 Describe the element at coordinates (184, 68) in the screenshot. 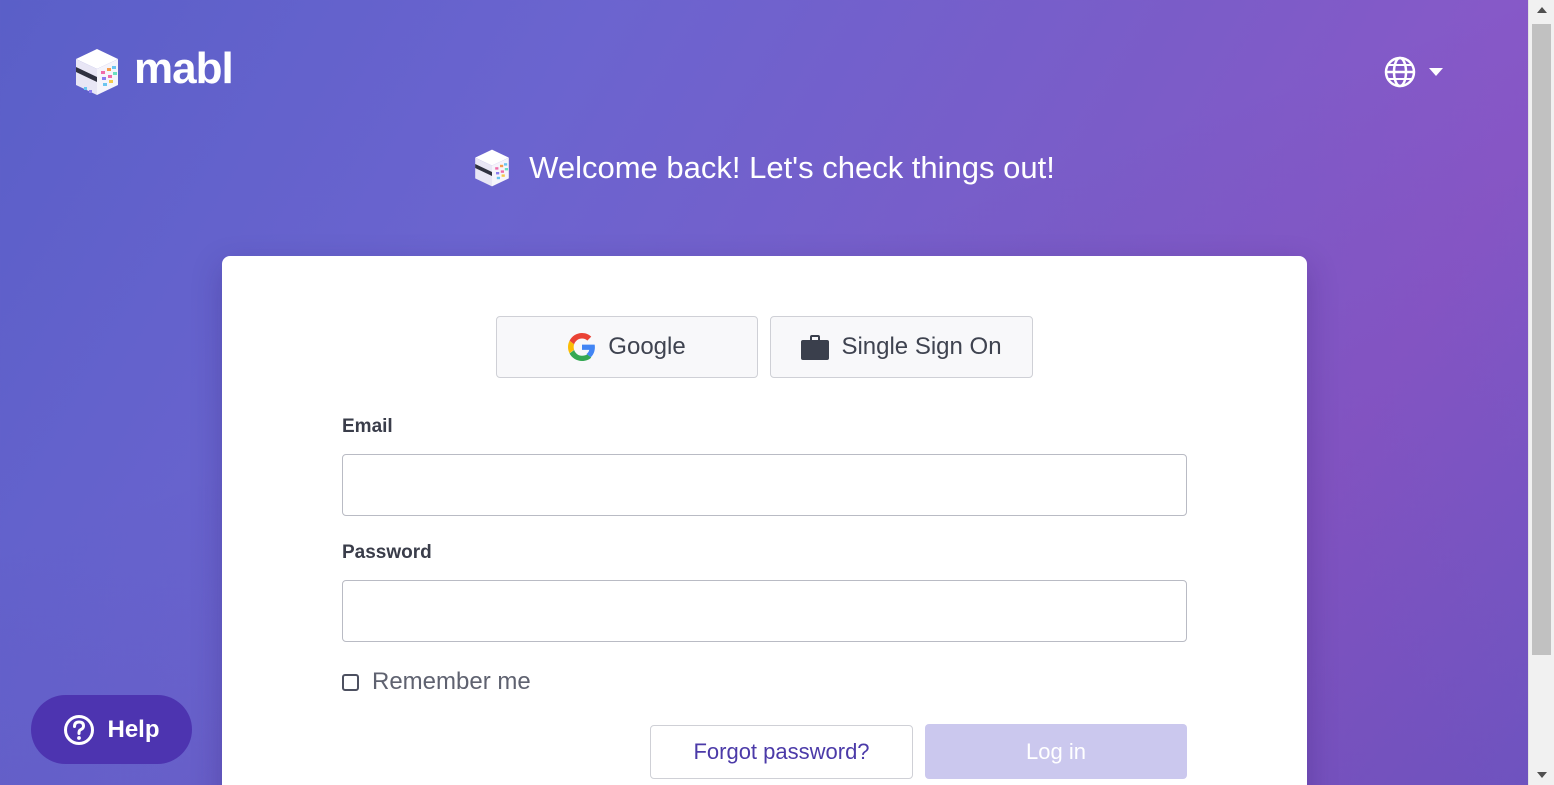

I see `brand-name: mabl` at that location.